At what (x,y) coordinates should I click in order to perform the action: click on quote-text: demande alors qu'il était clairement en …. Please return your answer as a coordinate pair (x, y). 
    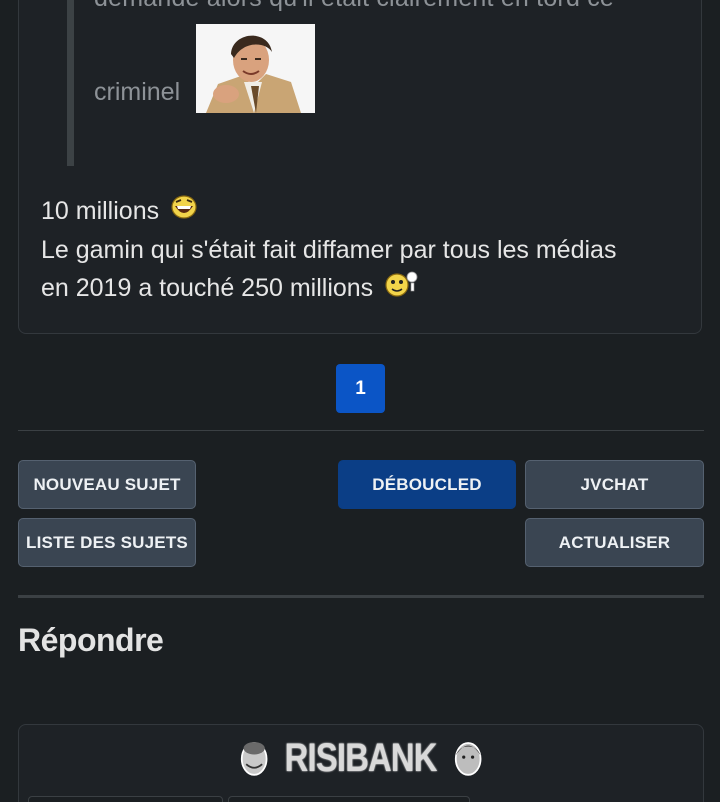
    Looking at the image, I should click on (354, 6).